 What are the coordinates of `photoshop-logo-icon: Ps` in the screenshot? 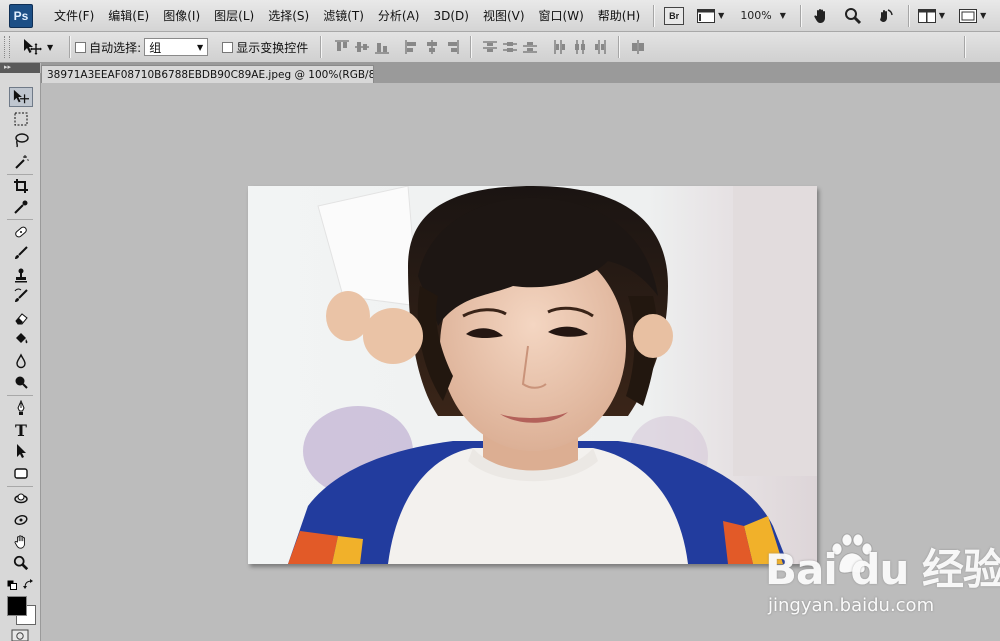 It's located at (21, 15).